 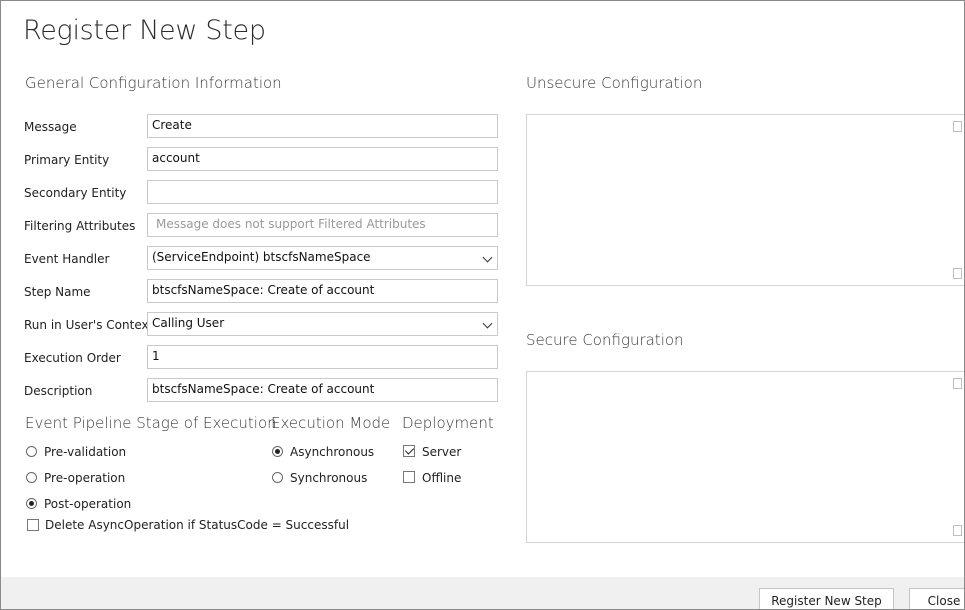 What do you see at coordinates (448, 423) in the screenshot?
I see `deployment-heading: Deployment` at bounding box center [448, 423].